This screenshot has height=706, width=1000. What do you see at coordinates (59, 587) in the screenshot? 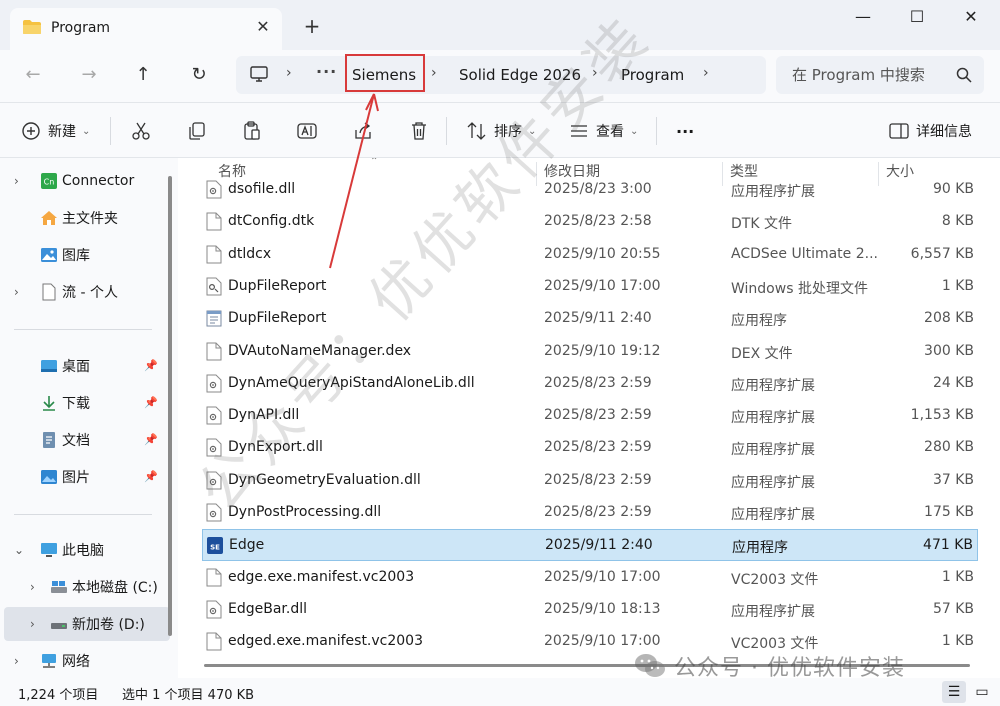
I see `drive-icon` at bounding box center [59, 587].